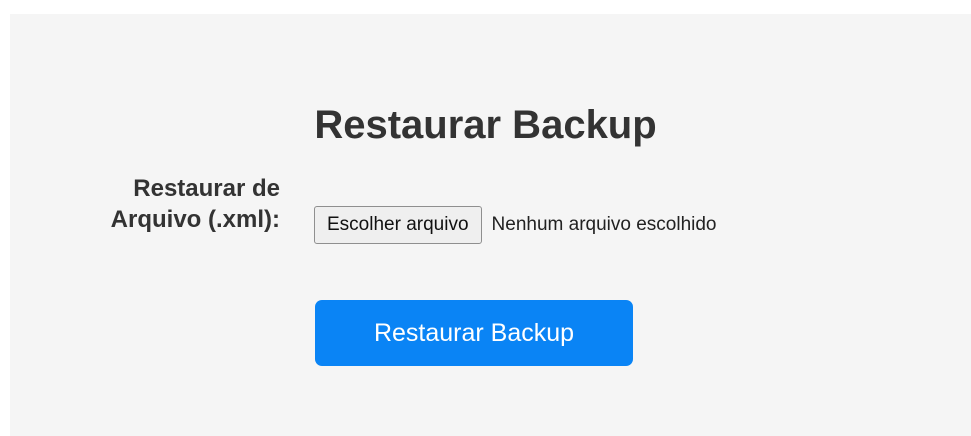 The image size is (971, 436). Describe the element at coordinates (474, 333) in the screenshot. I see `restore-backup-button: Restaurar Backup` at that location.